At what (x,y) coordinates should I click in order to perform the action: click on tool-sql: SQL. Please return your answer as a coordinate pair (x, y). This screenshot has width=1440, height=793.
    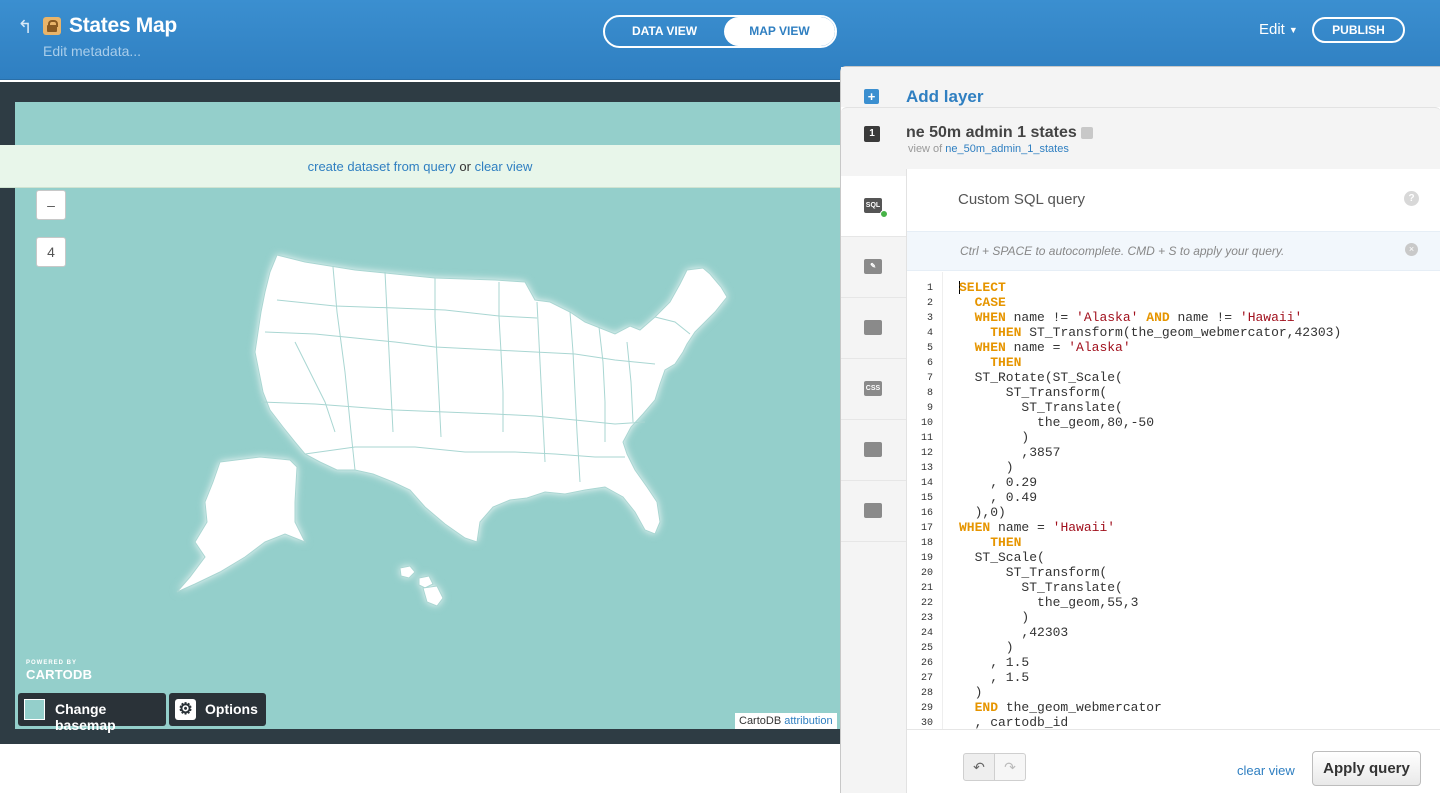
    Looking at the image, I should click on (873, 206).